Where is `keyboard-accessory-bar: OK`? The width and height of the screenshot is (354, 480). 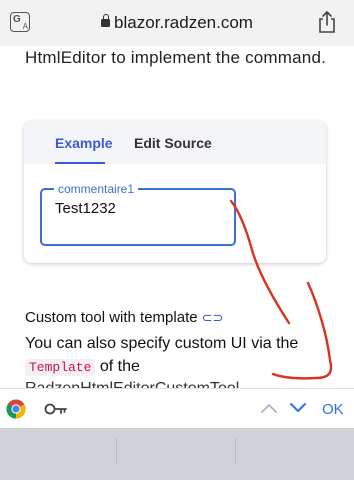
keyboard-accessory-bar: OK is located at coordinates (177, 408).